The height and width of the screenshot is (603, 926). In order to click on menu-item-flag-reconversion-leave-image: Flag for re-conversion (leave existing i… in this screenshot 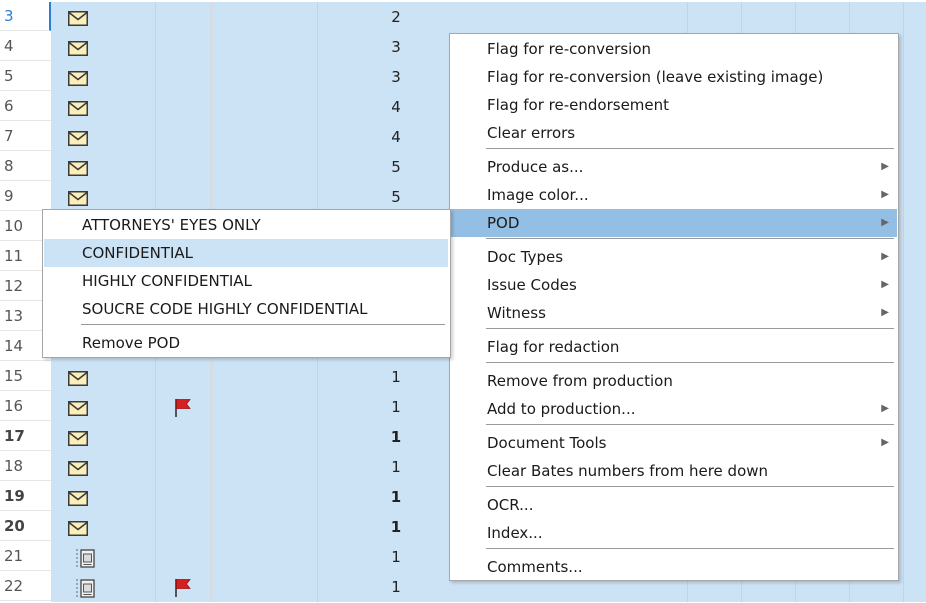, I will do `click(674, 77)`.